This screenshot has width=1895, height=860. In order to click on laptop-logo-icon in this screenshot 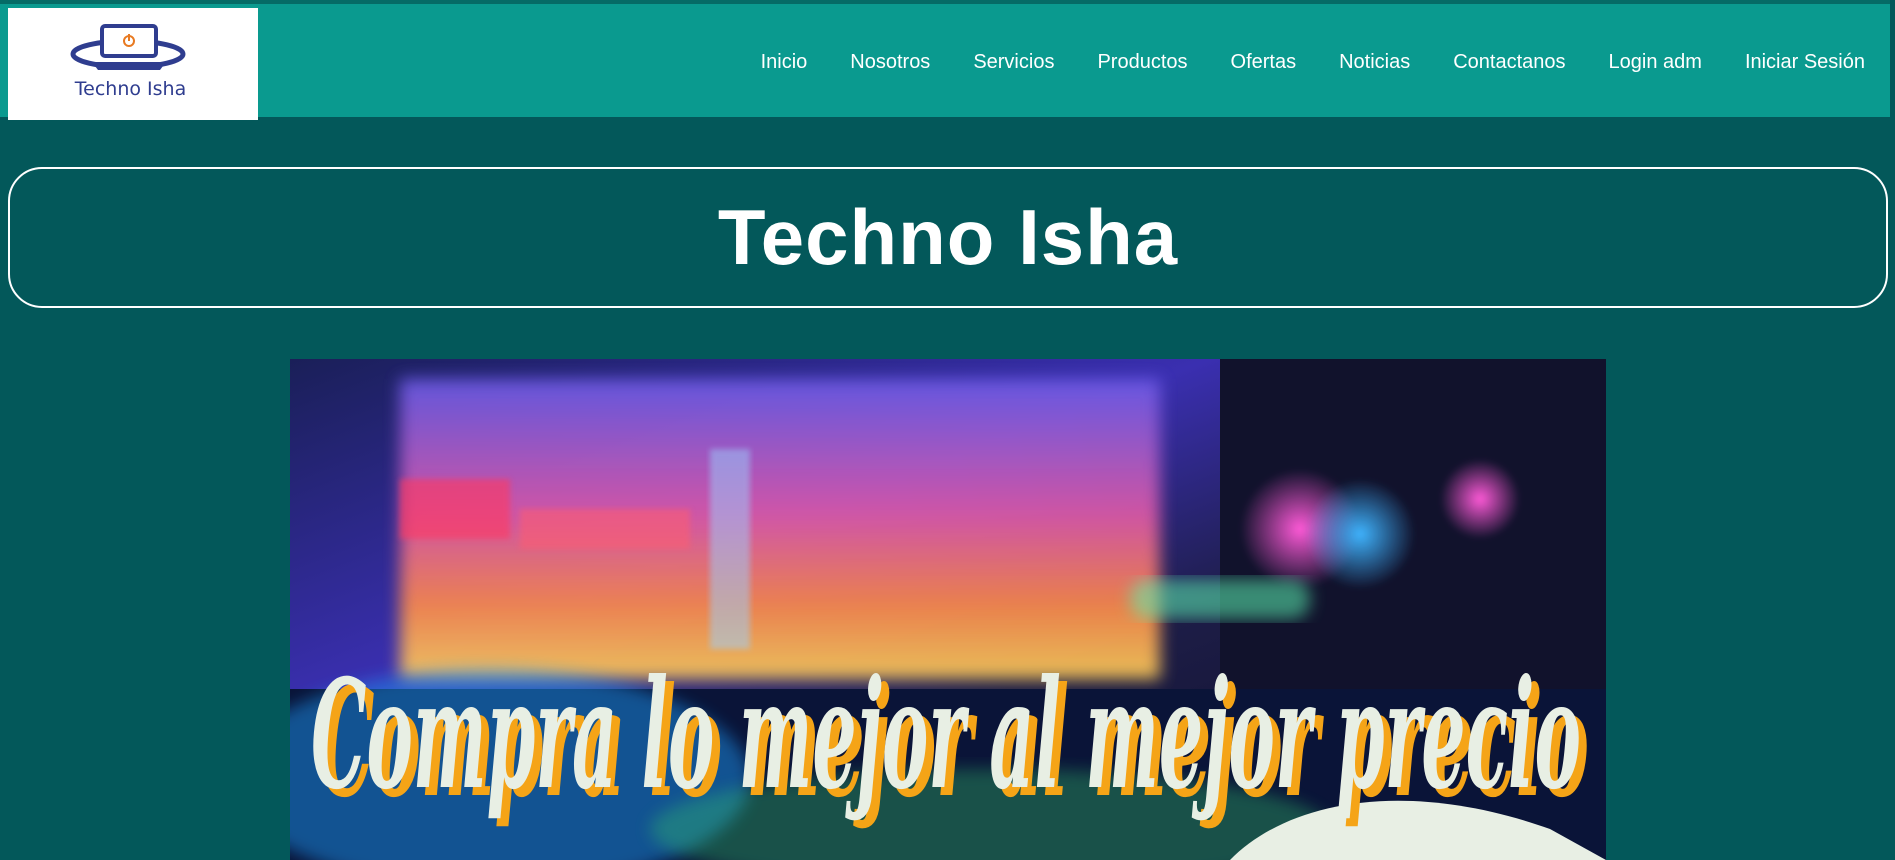, I will do `click(128, 47)`.